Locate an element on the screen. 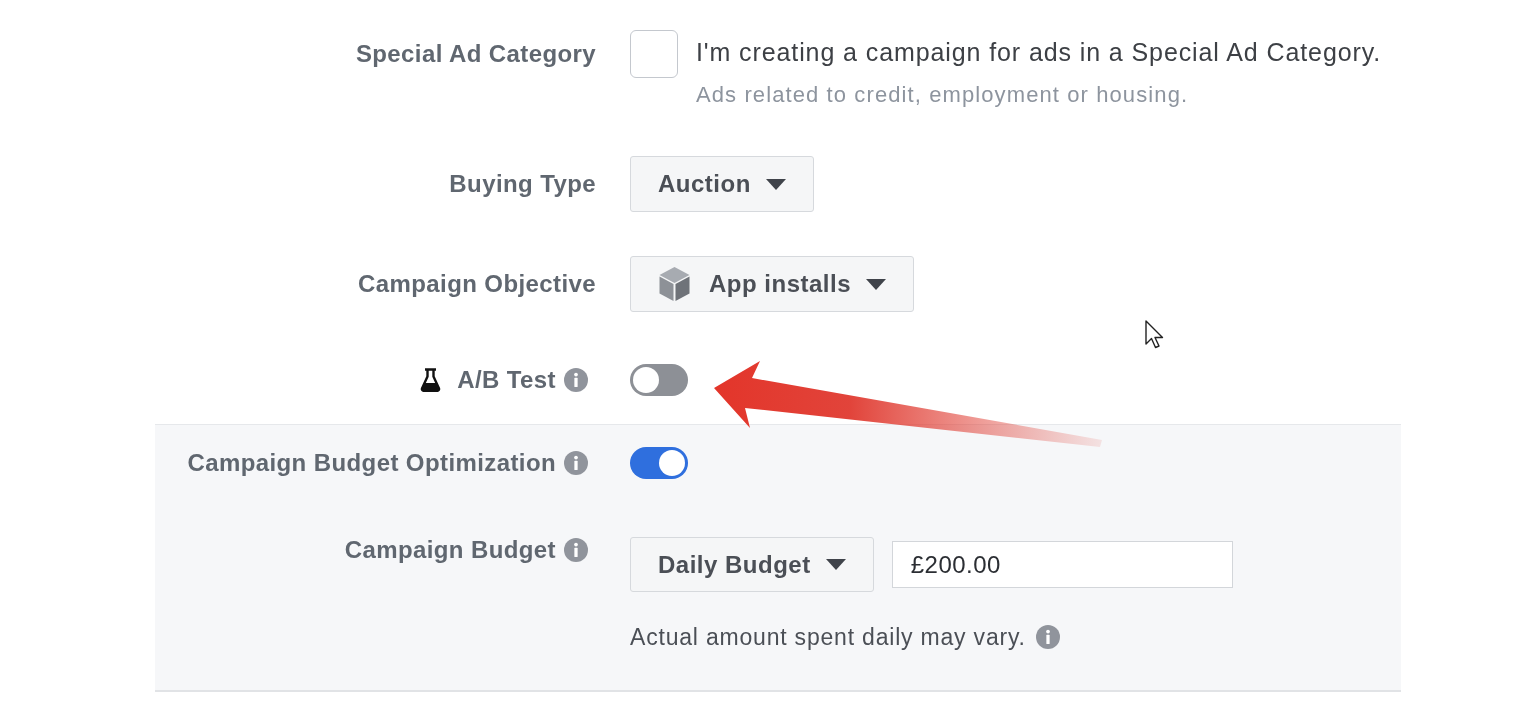 The height and width of the screenshot is (706, 1532). field-label: Buying Type is located at coordinates (522, 184).